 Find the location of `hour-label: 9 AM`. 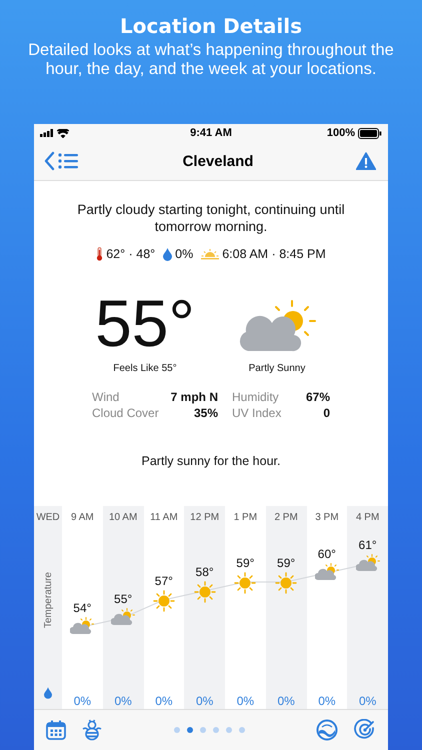

hour-label: 9 AM is located at coordinates (82, 518).